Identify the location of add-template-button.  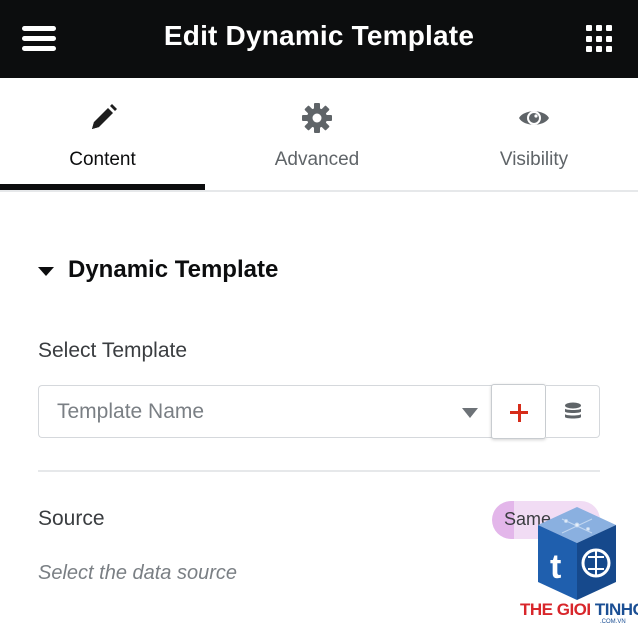
(518, 411).